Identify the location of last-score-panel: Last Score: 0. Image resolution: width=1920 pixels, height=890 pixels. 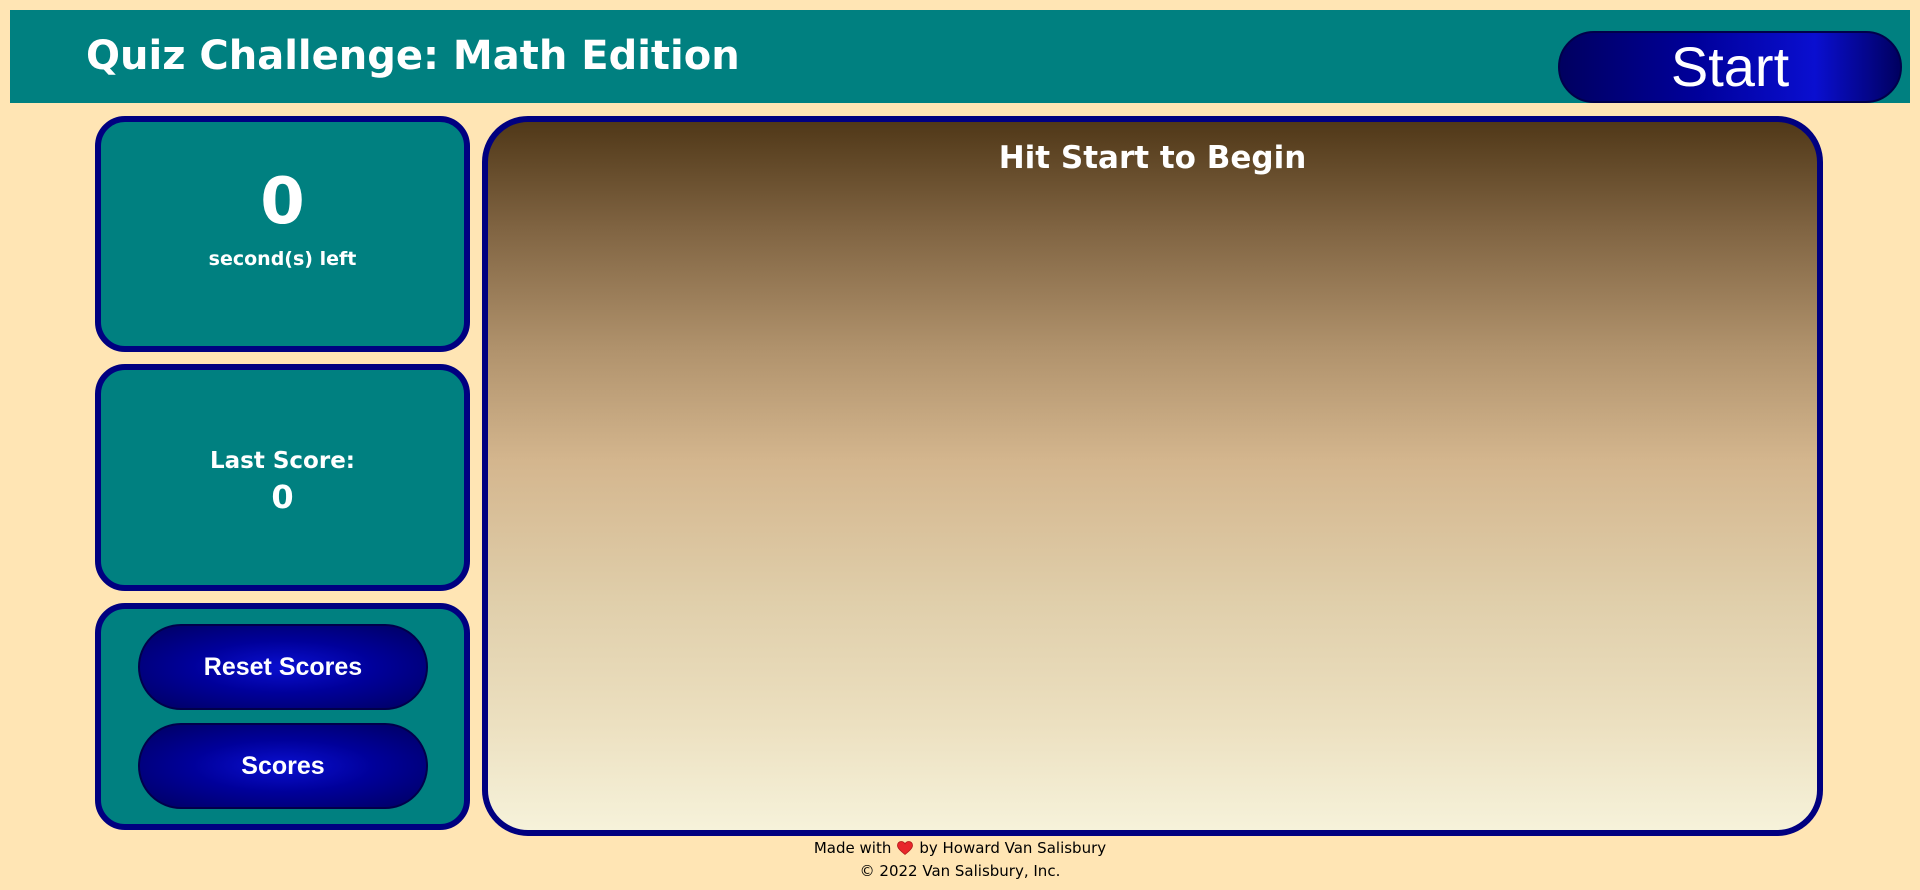
(282, 477).